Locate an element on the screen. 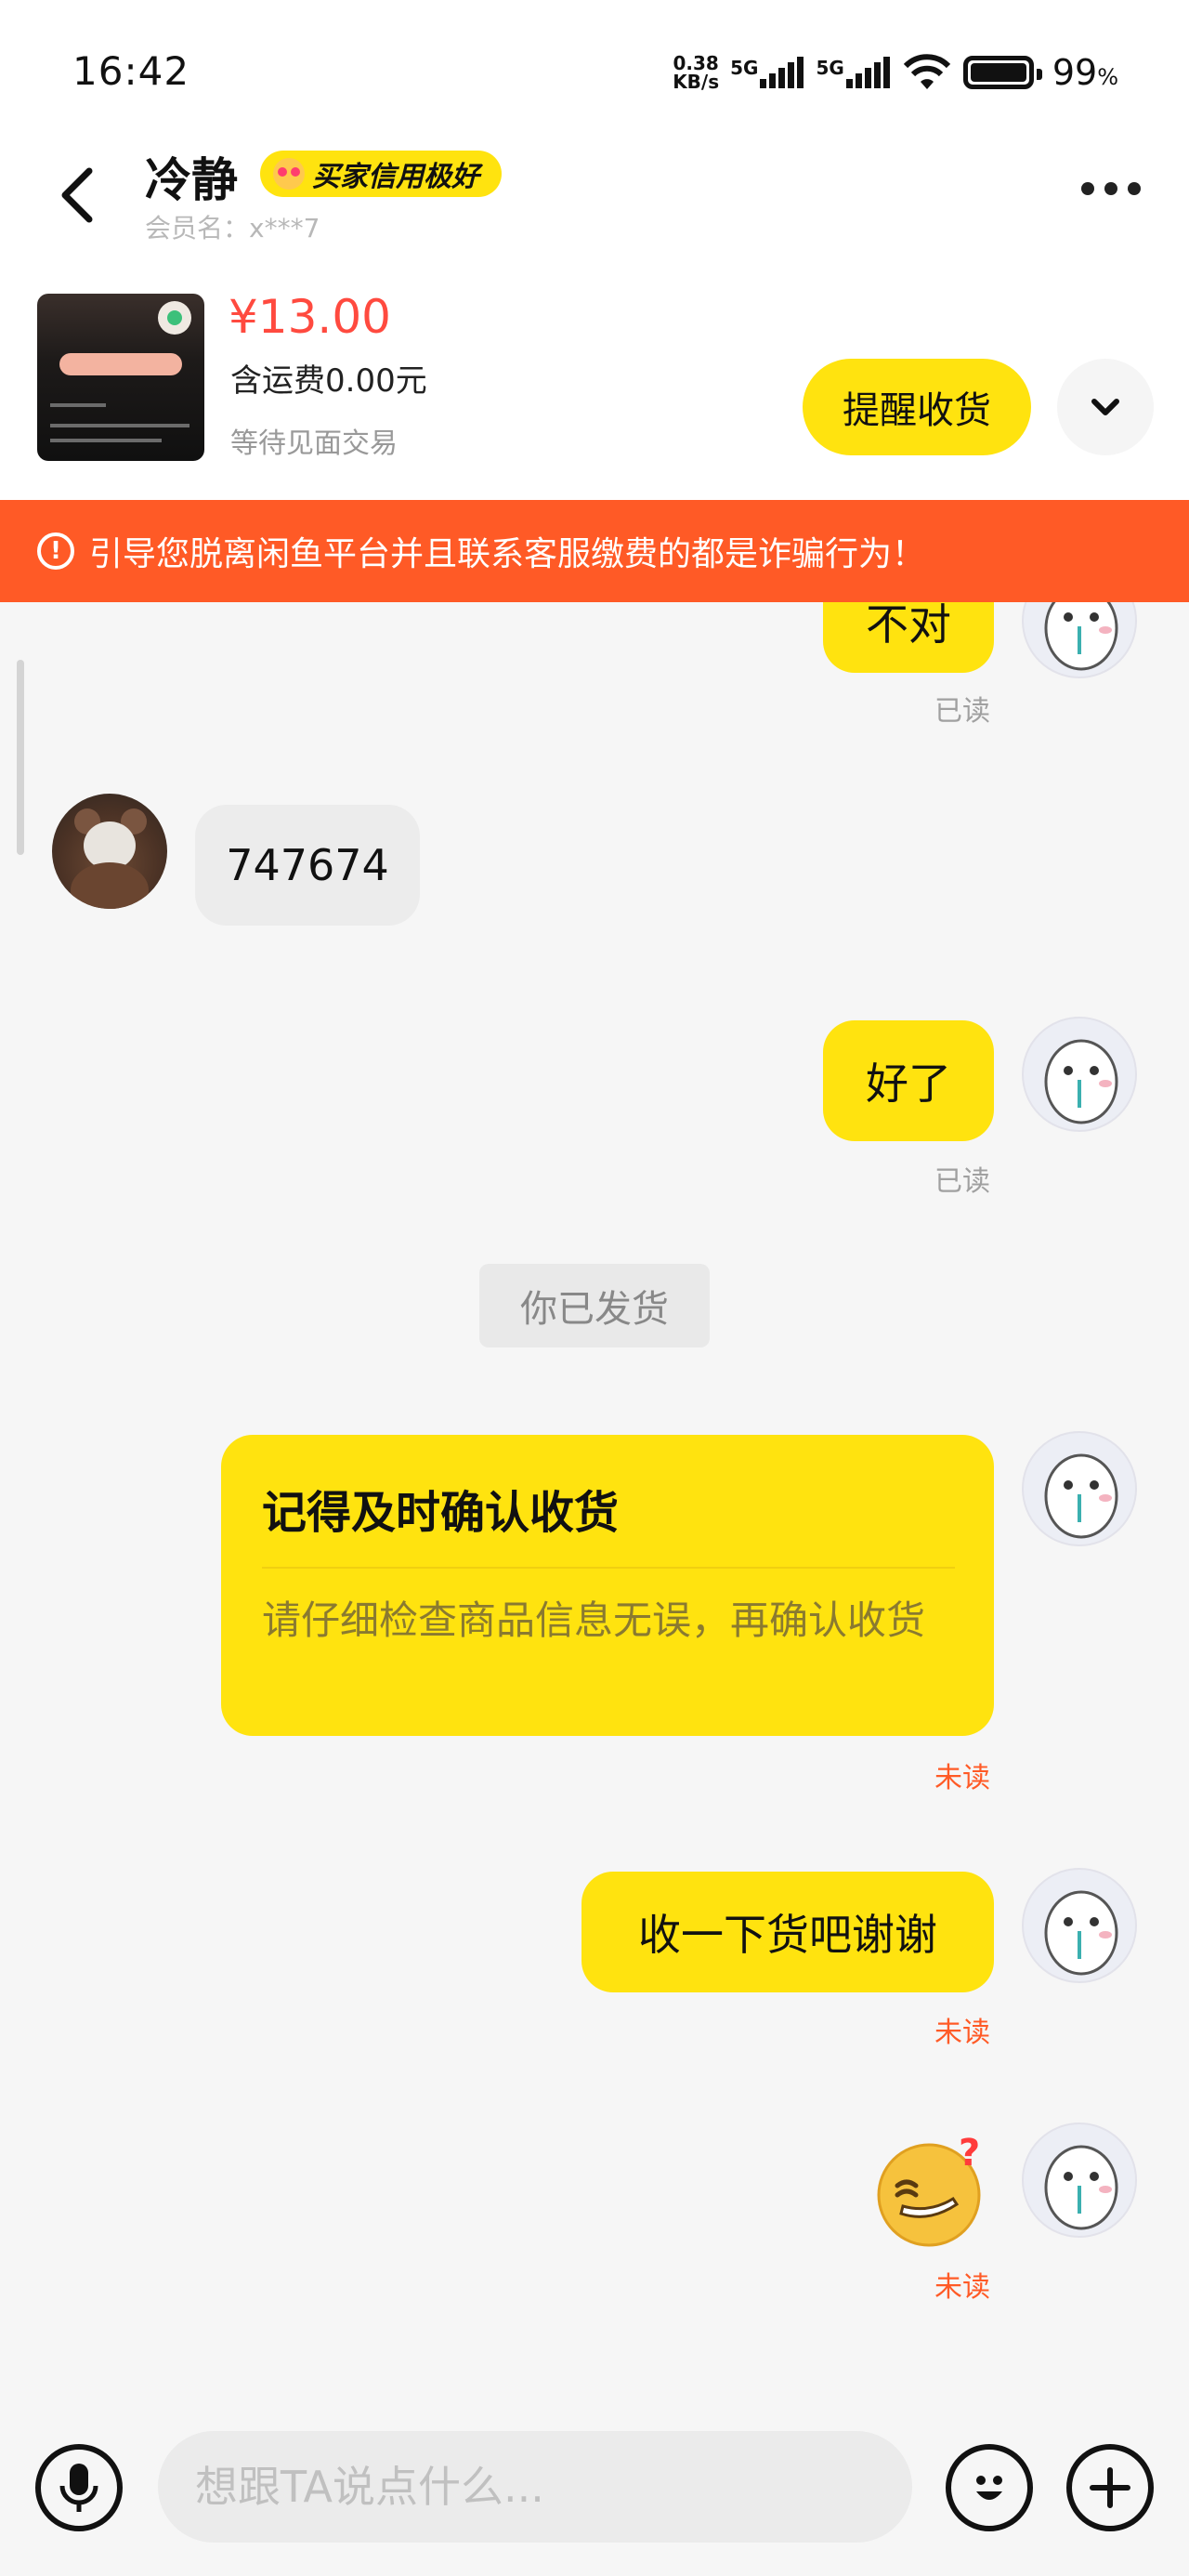 This screenshot has width=1189, height=2576. credit-face-icon is located at coordinates (289, 174).